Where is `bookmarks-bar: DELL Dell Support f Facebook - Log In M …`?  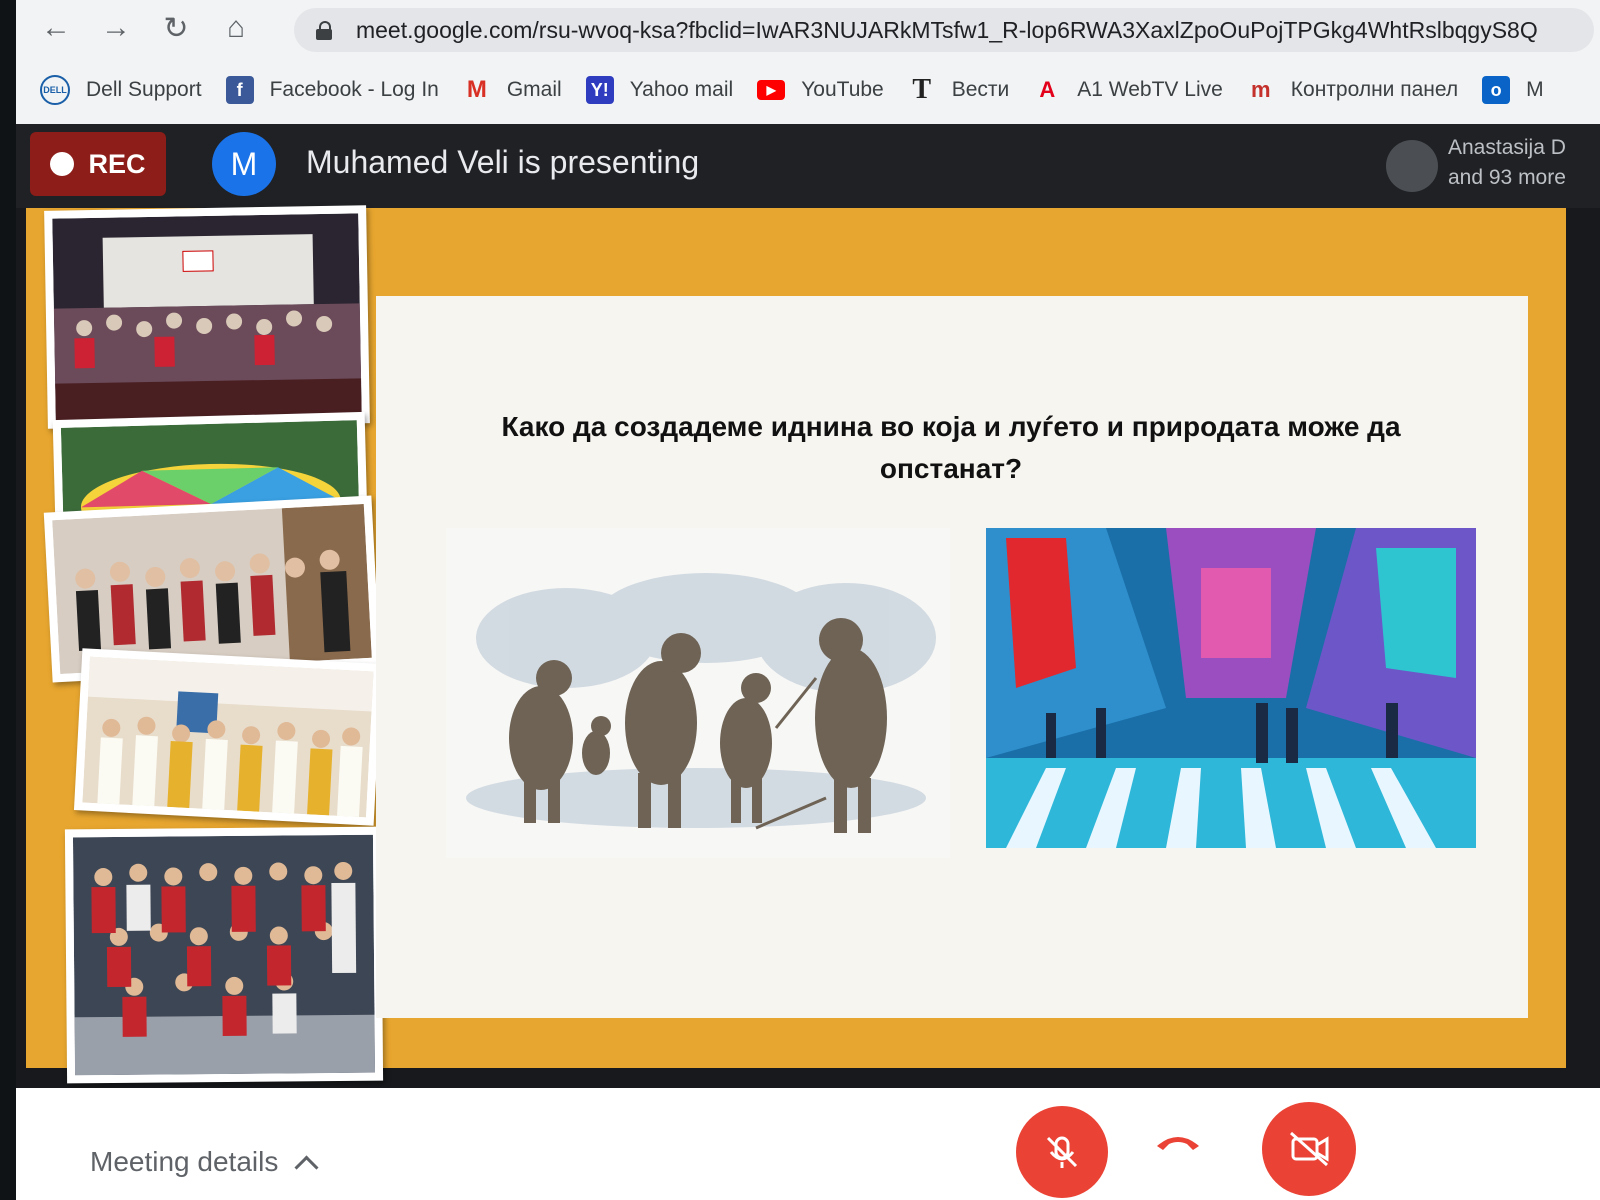 bookmarks-bar: DELL Dell Support f Facebook - Log In M … is located at coordinates (808, 90).